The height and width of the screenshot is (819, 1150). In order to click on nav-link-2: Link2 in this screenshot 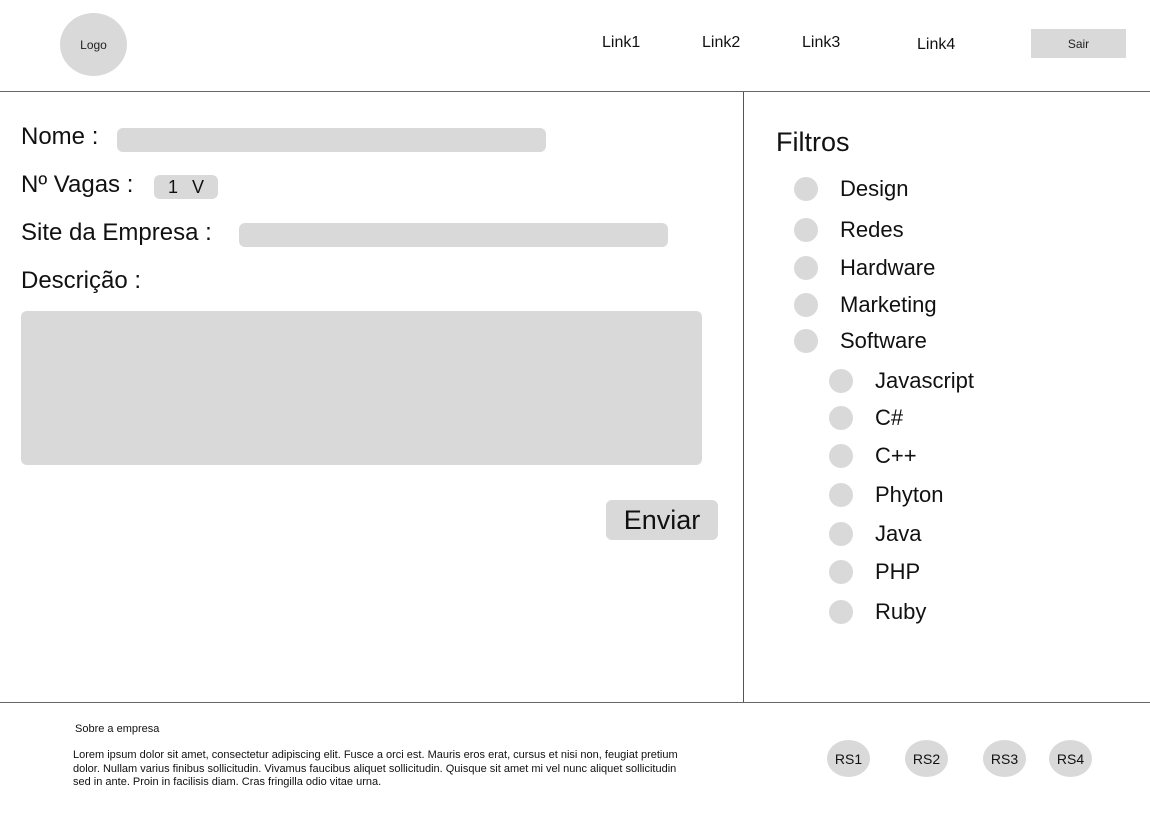, I will do `click(721, 43)`.